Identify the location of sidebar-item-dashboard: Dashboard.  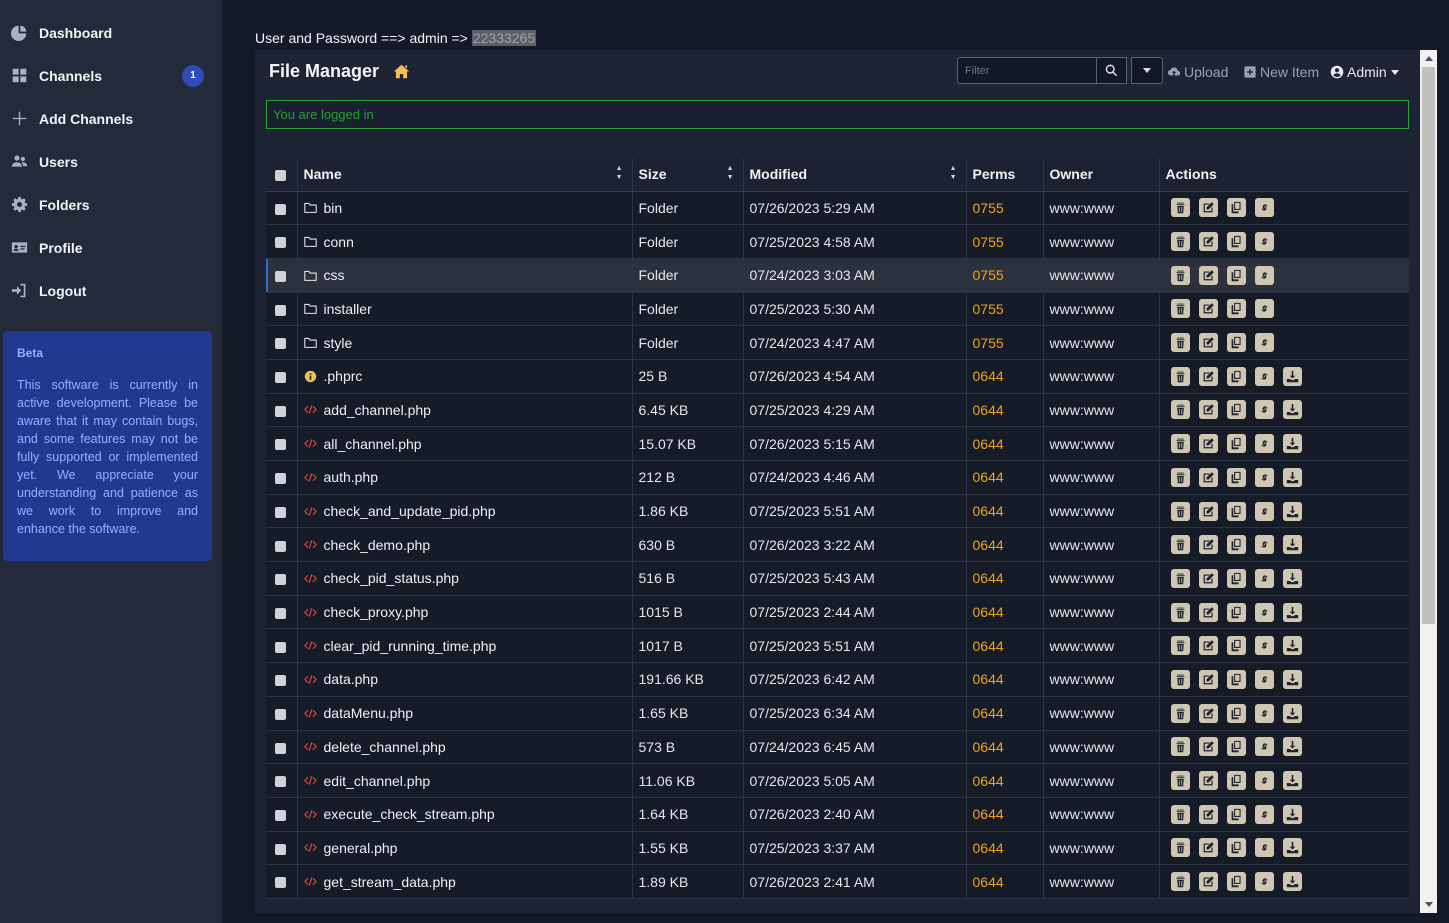
(111, 32).